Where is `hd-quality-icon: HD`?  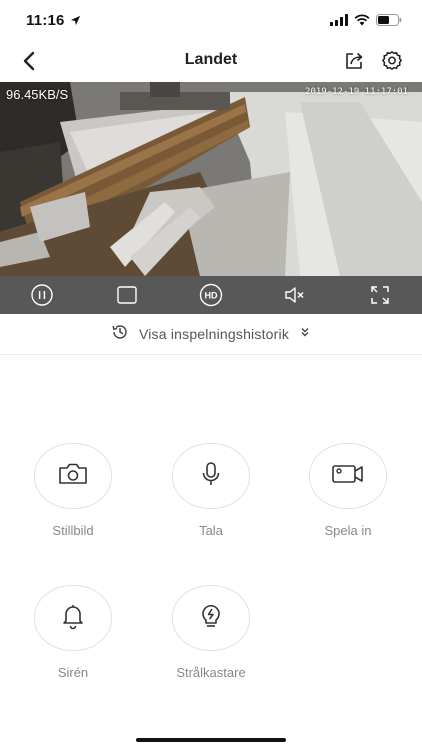
hd-quality-icon: HD is located at coordinates (211, 295).